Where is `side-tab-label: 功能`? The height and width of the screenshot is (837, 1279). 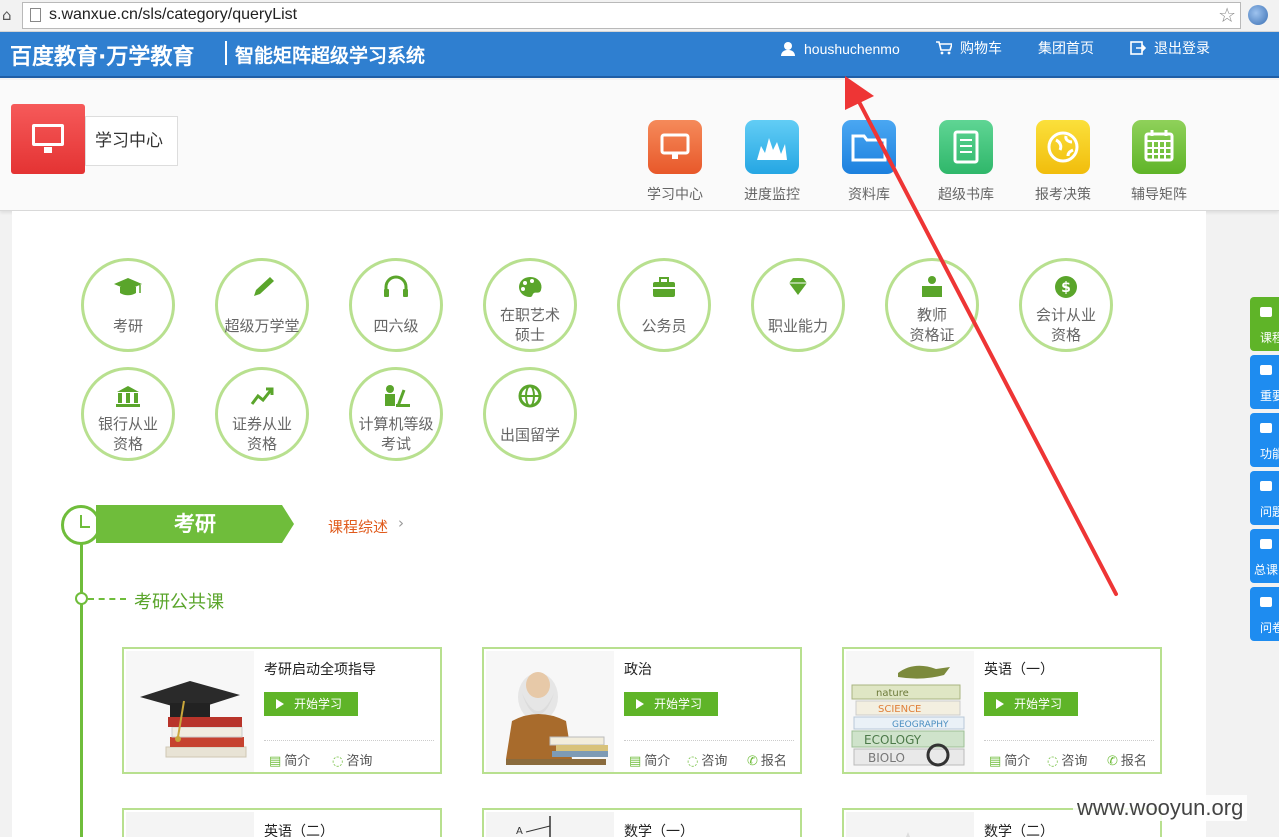 side-tab-label: 功能 is located at coordinates (1269, 453).